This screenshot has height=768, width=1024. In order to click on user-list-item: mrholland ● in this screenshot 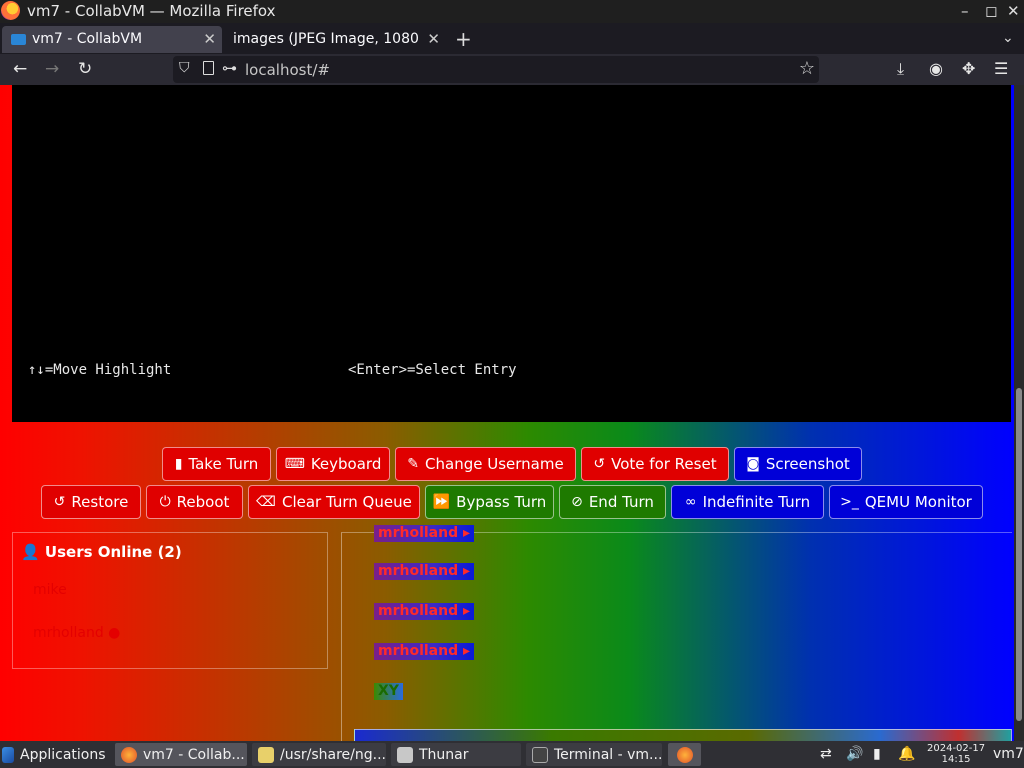, I will do `click(76, 633)`.